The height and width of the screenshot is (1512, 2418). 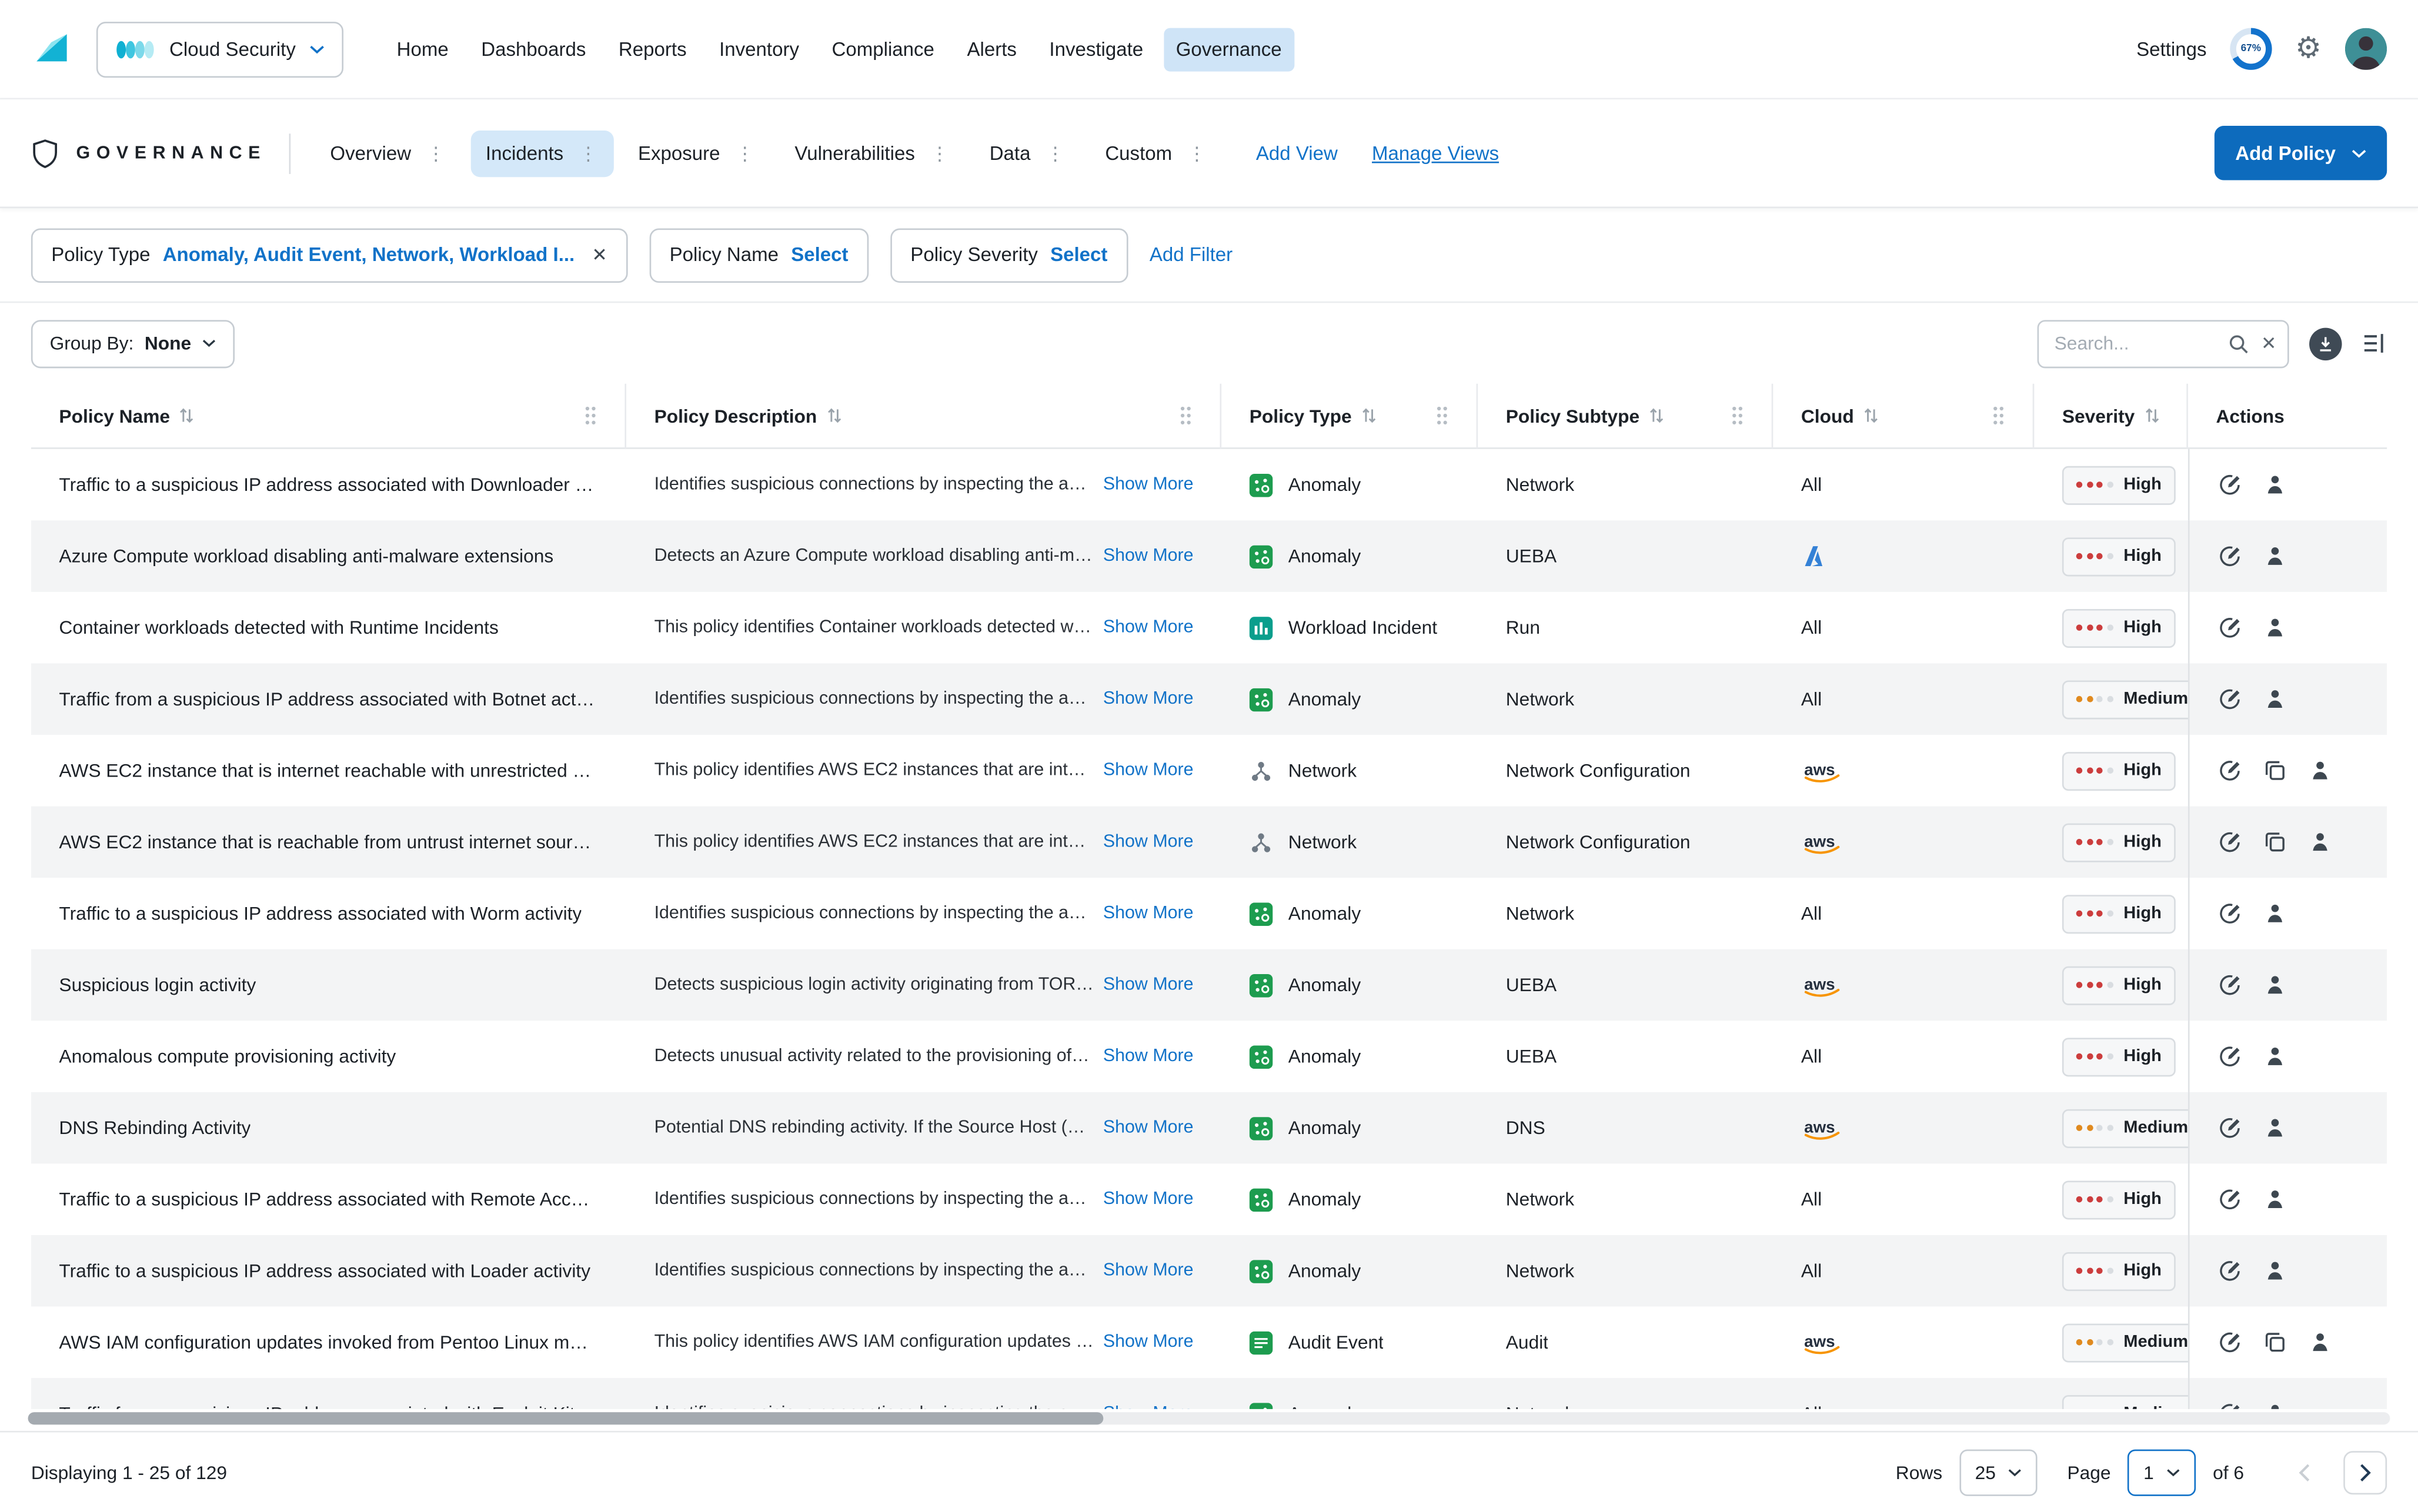 I want to click on column-header-policy-type: Policy Type, so click(x=1349, y=416).